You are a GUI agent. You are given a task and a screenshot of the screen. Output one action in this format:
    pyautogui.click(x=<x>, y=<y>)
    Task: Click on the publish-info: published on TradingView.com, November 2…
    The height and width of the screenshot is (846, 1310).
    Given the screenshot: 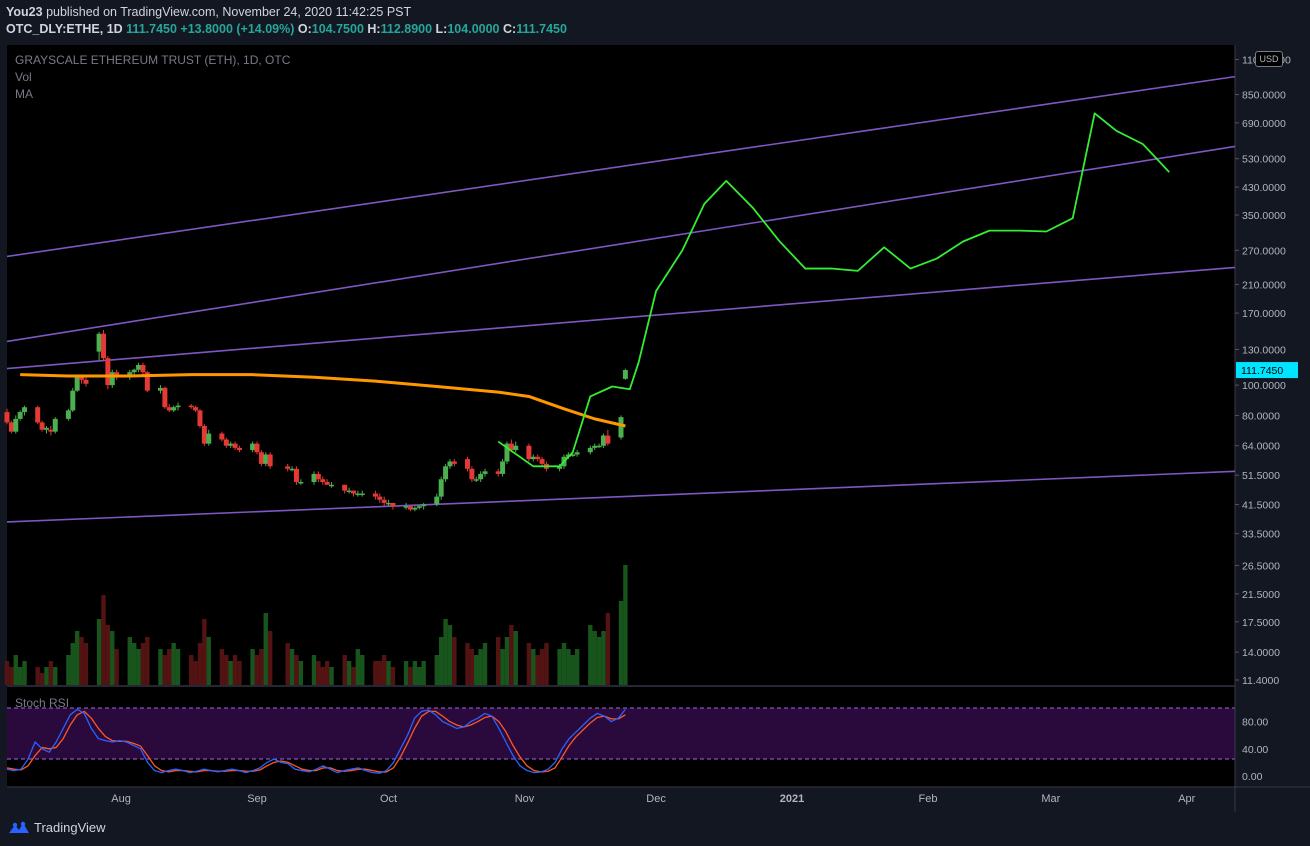 What is the action you would take?
    pyautogui.click(x=229, y=12)
    